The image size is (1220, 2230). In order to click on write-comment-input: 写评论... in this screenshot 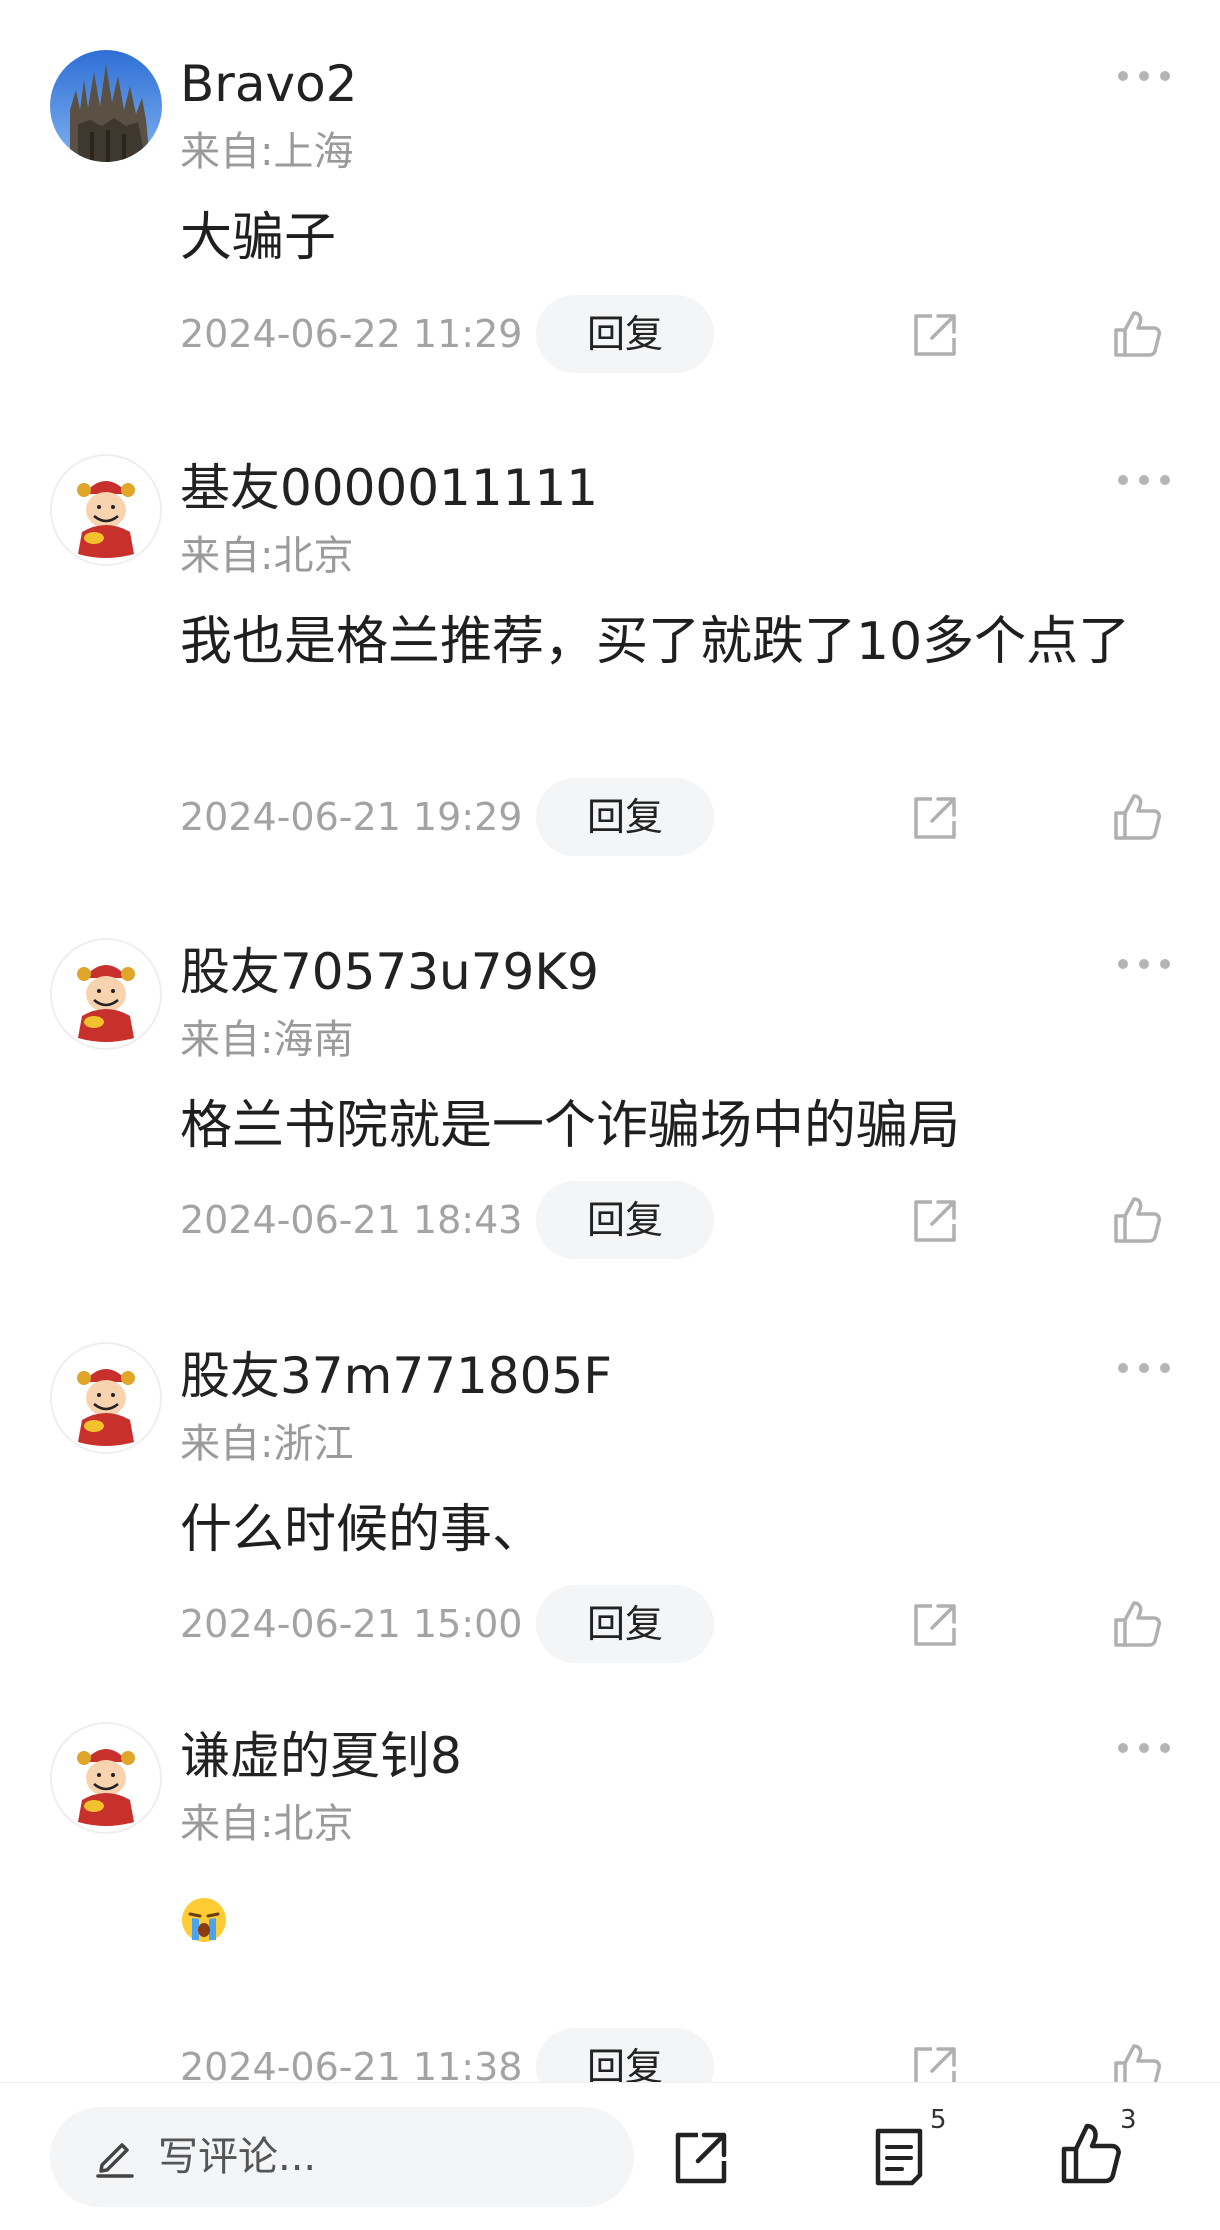, I will do `click(342, 2157)`.